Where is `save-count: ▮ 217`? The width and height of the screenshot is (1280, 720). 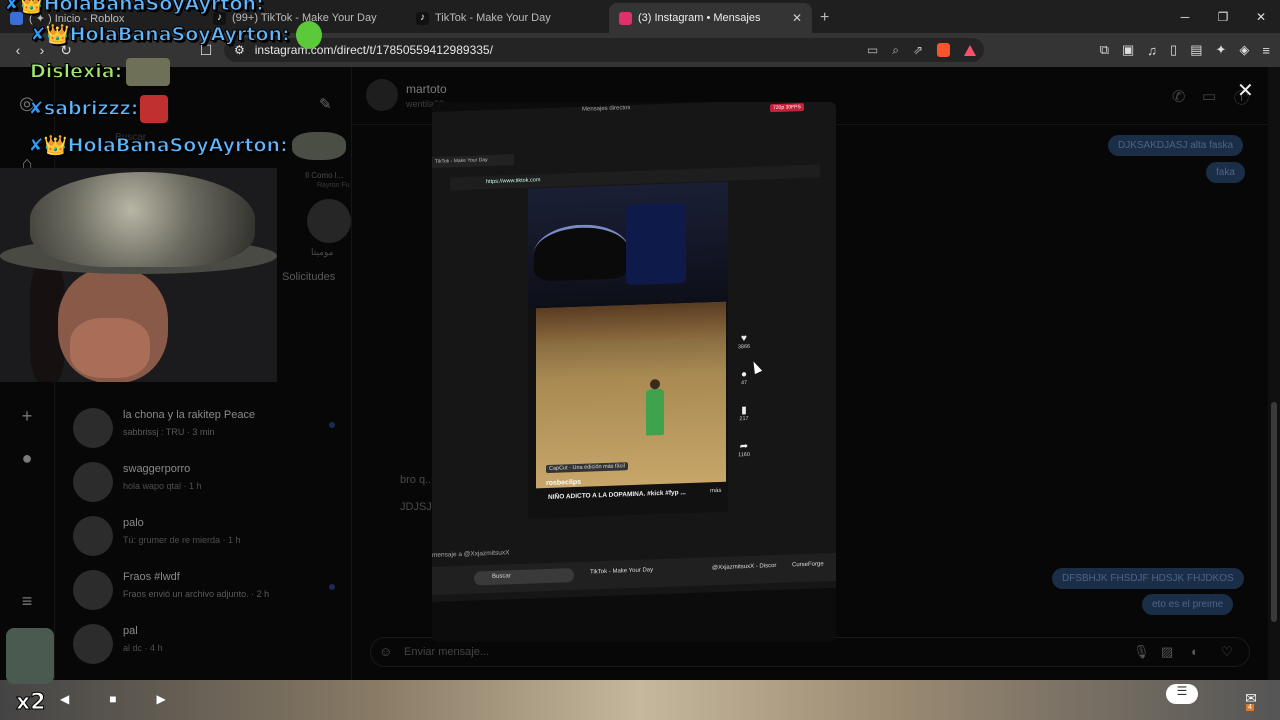
save-count: ▮ 217 is located at coordinates (744, 414).